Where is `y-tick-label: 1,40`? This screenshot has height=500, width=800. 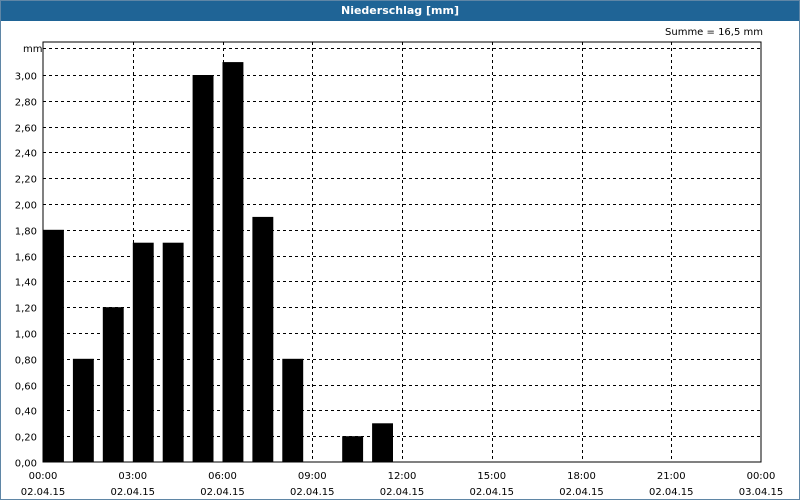 y-tick-label: 1,40 is located at coordinates (26, 283).